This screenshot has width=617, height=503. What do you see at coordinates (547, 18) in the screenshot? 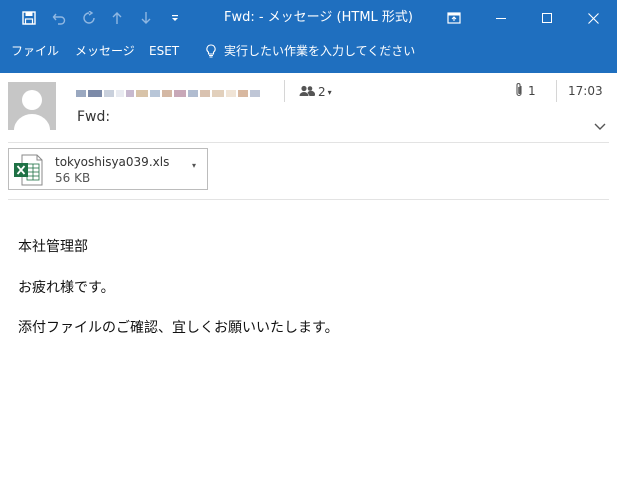
I see `maximize-button` at bounding box center [547, 18].